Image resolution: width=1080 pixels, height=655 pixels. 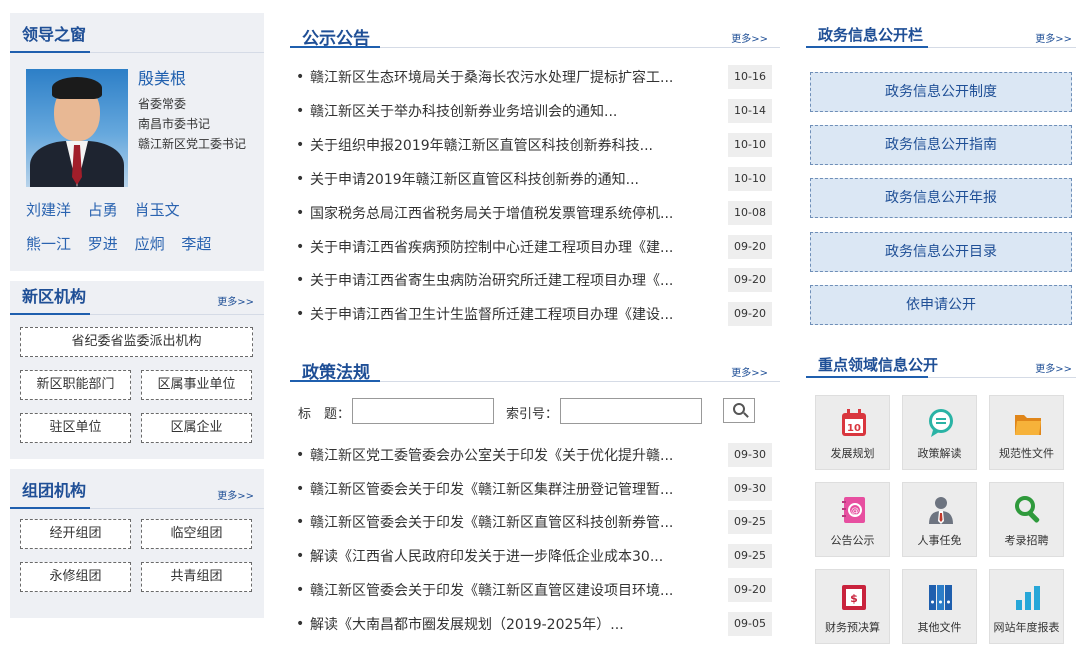 I want to click on leader-link: 占勇, so click(x=103, y=210).